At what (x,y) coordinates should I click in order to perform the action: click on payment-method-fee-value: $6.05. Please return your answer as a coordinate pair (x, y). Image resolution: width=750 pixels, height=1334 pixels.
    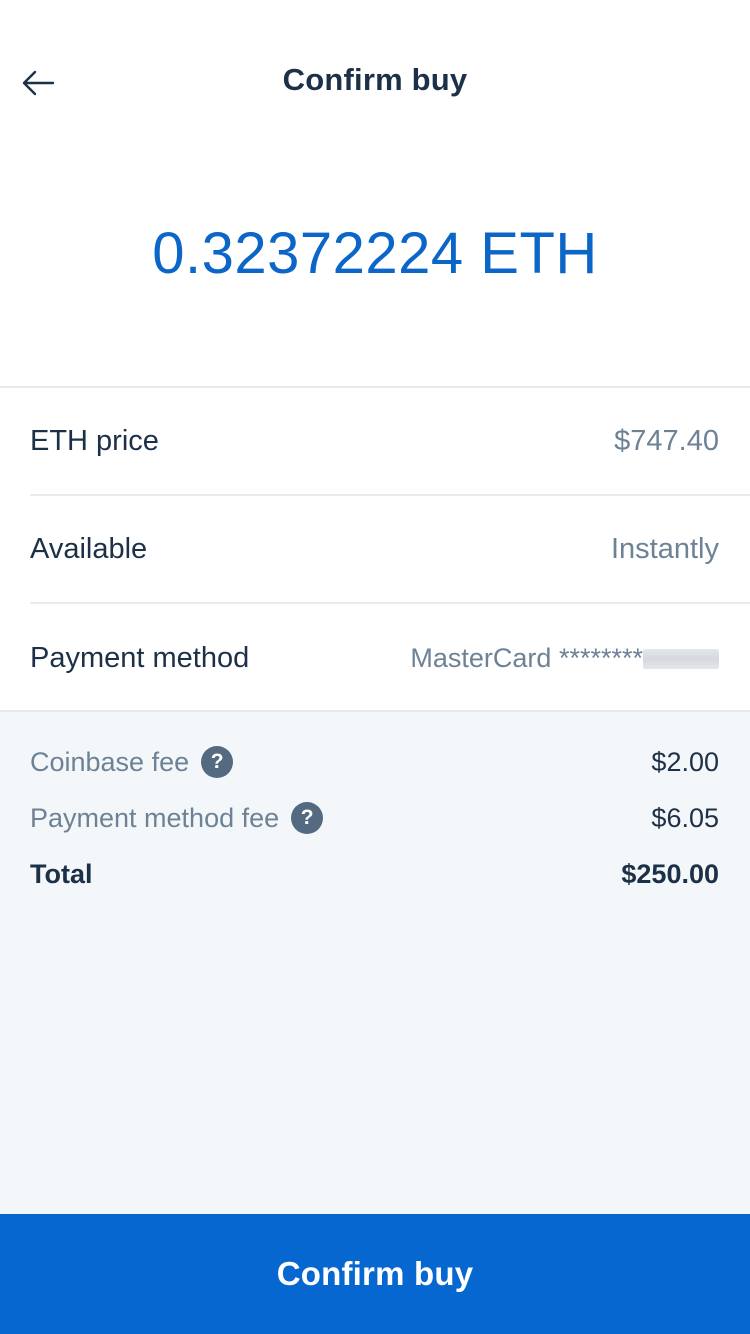
    Looking at the image, I should click on (685, 817).